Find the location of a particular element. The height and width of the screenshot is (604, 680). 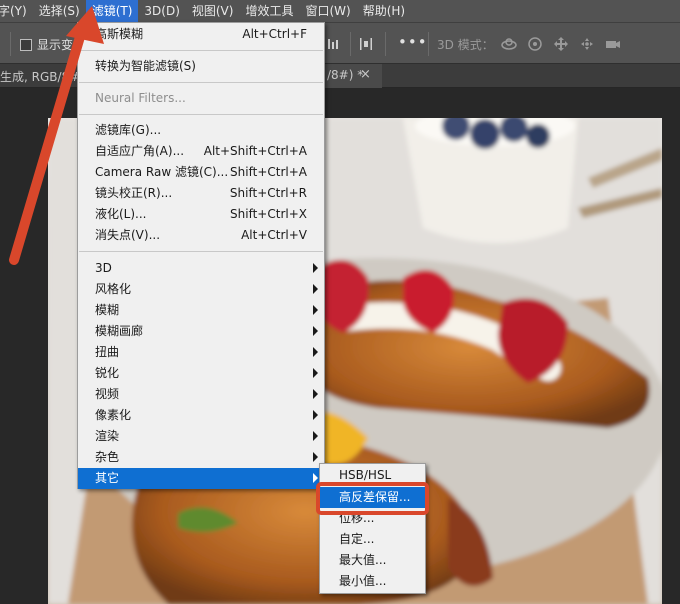

menu-item-shortcut: Alt+Shift+Ctrl+A is located at coordinates (255, 151).